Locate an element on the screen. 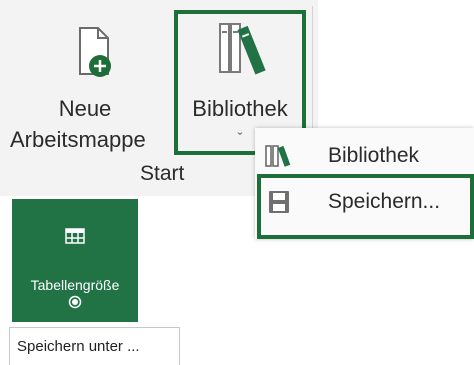 The width and height of the screenshot is (474, 365). library-label: Bibliothek is located at coordinates (240, 108).